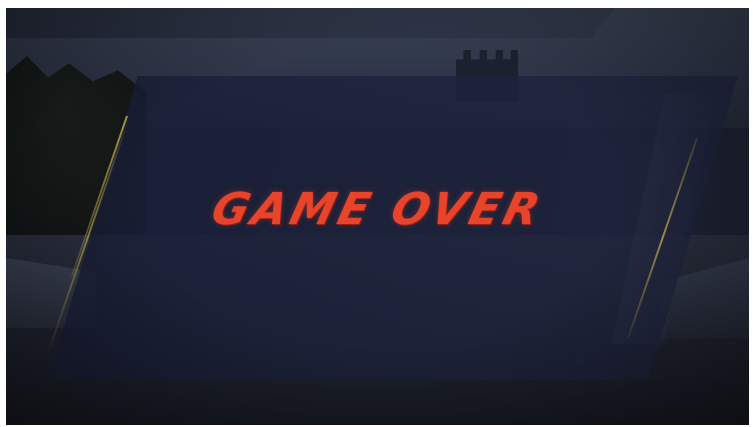  Describe the element at coordinates (311, 23) in the screenshot. I see `top-banner-strip` at that location.